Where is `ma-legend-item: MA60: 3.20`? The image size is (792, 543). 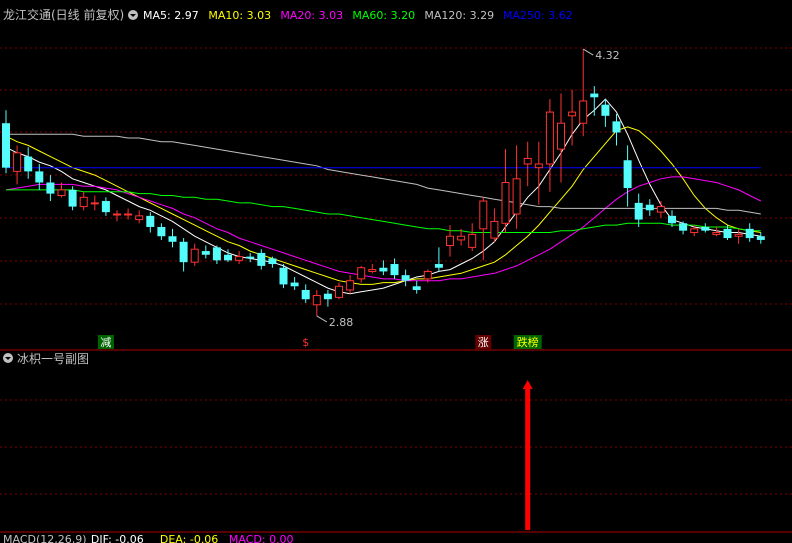 ma-legend-item: MA60: 3.20 is located at coordinates (383, 15).